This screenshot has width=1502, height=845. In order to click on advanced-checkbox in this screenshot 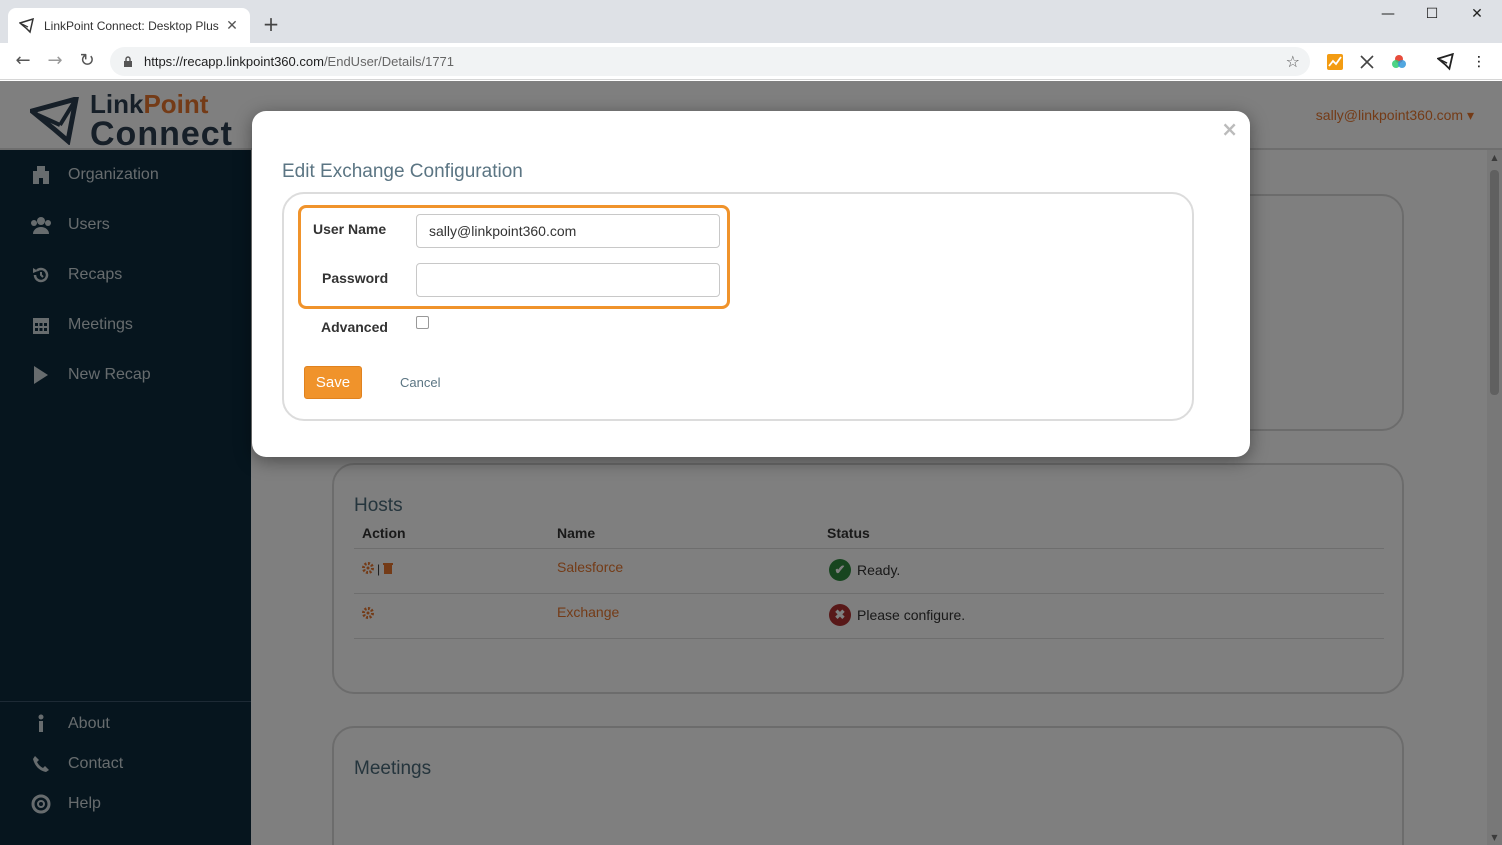, I will do `click(422, 322)`.